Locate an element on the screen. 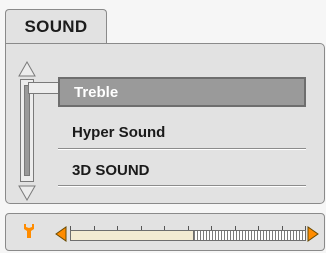  menu-item-treble: Treble is located at coordinates (182, 92).